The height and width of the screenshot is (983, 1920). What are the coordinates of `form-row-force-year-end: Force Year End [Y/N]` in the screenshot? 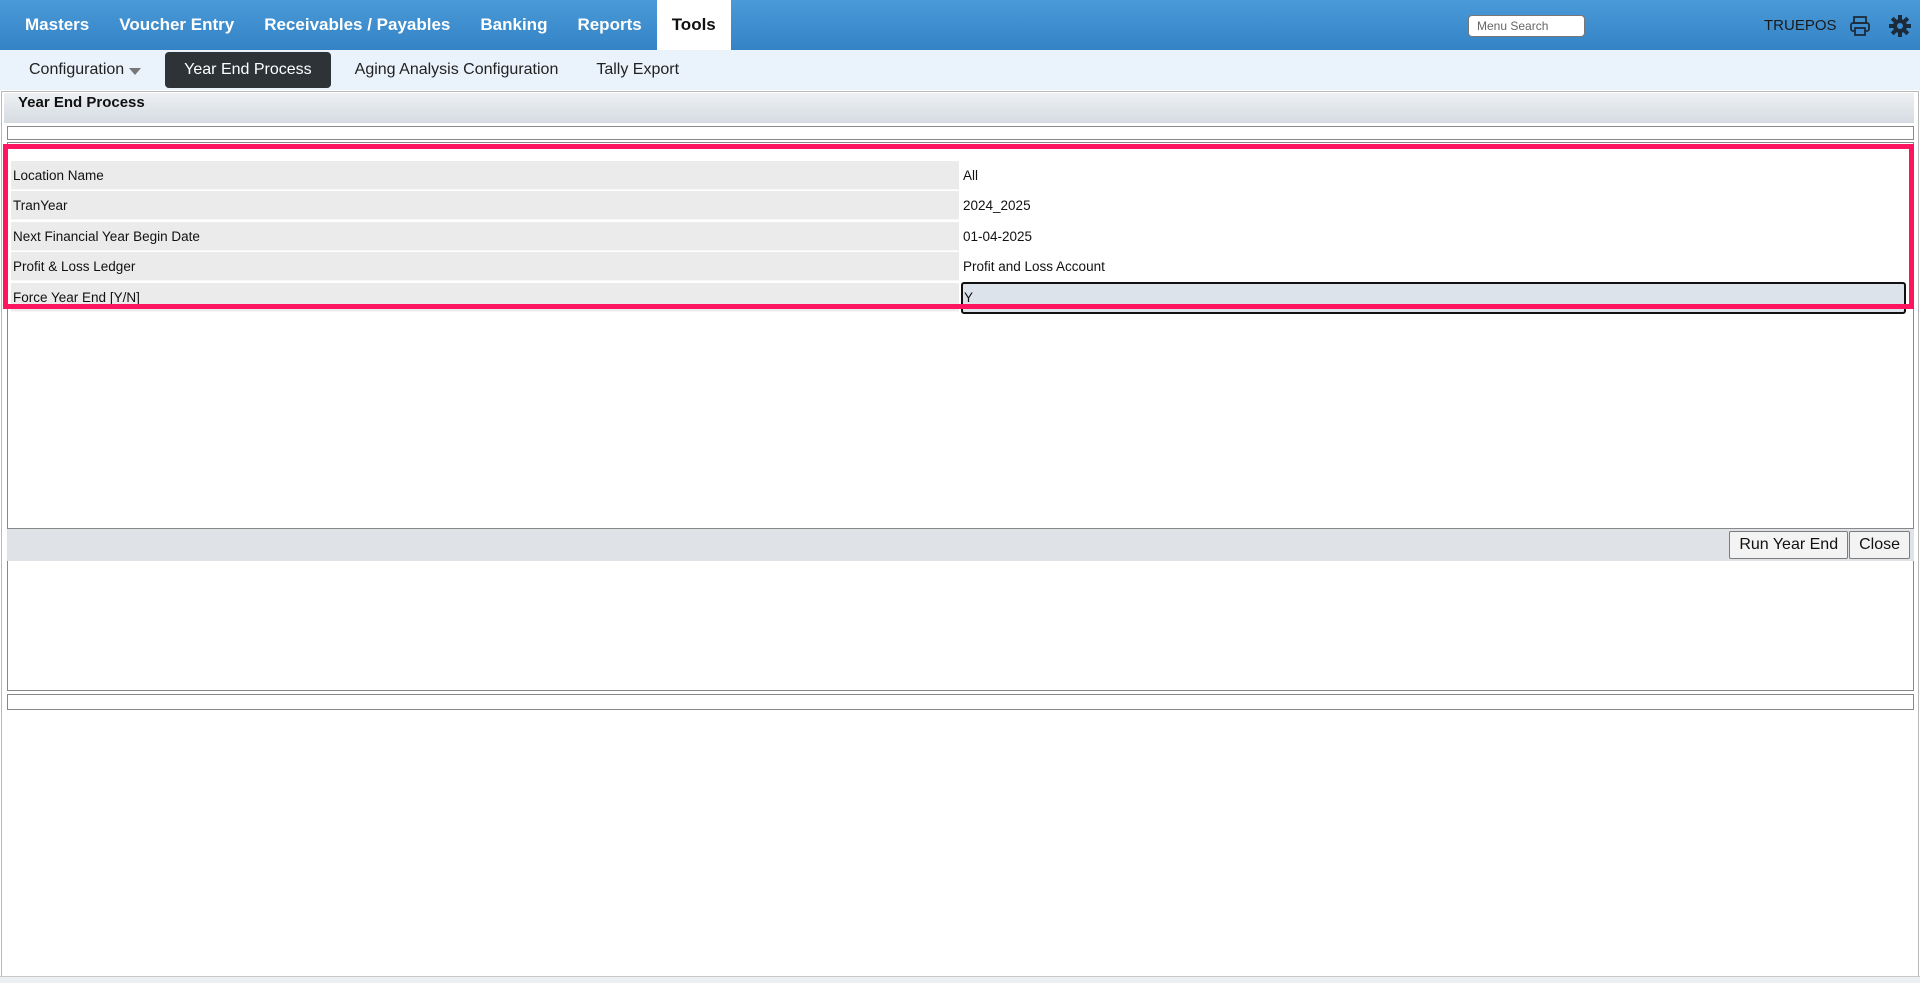 It's located at (959, 297).